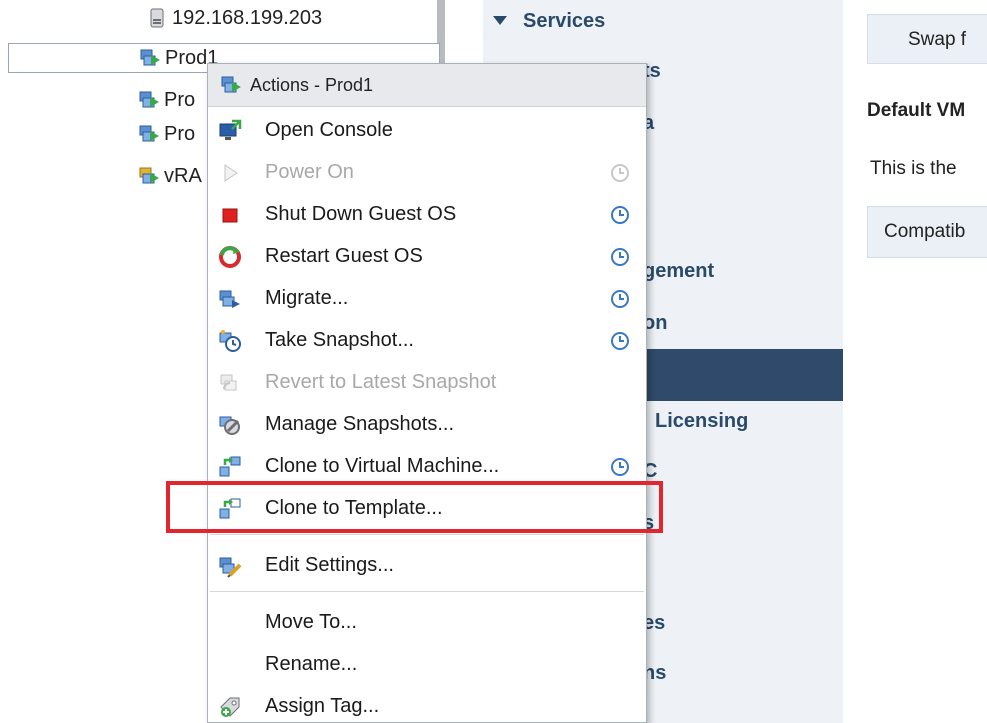  Describe the element at coordinates (309, 172) in the screenshot. I see `menu-item-label: Power On` at that location.